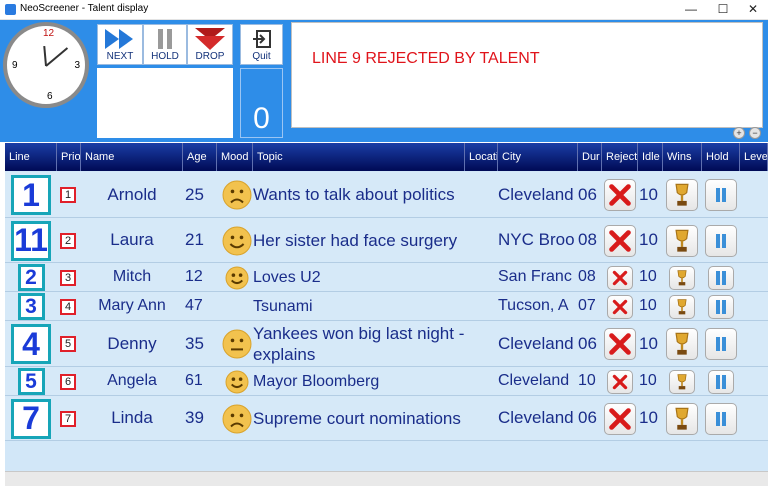 This screenshot has width=768, height=486. I want to click on column-header-location: Location, so click(481, 157).